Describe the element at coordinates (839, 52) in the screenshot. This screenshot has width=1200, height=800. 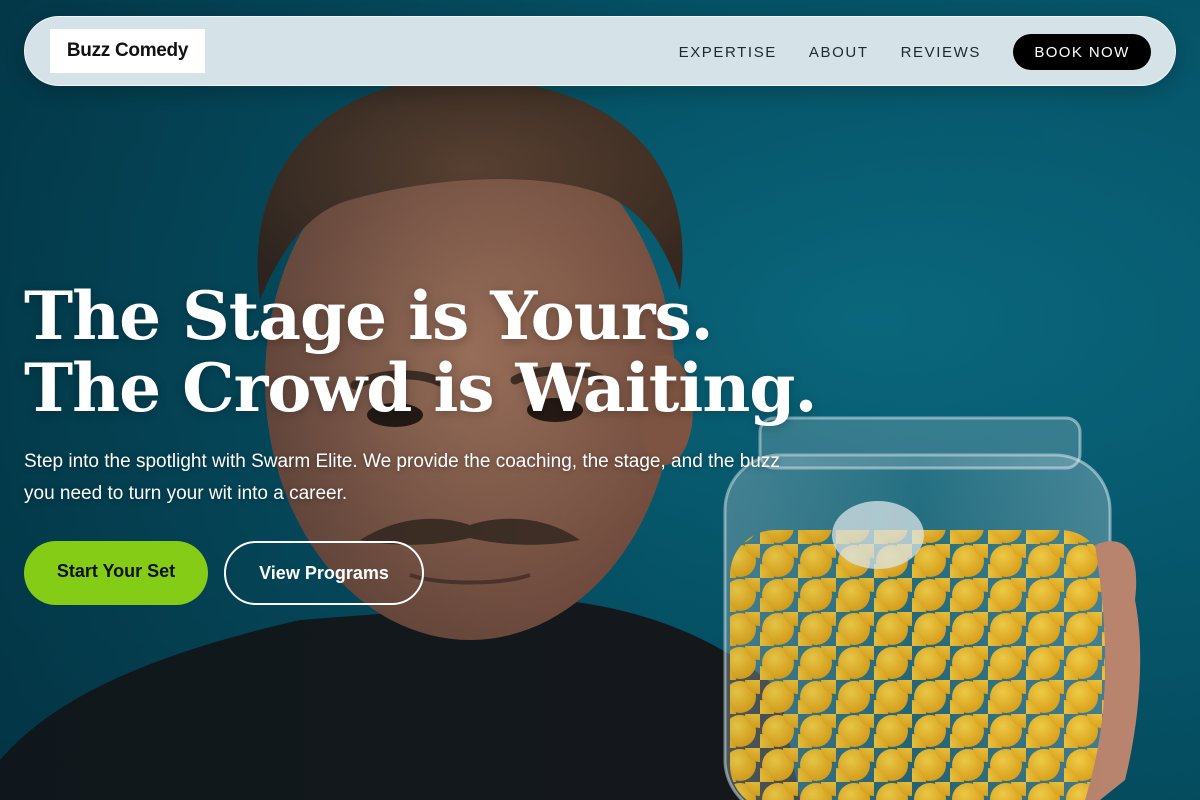
I see `nav-link-about: ABOUT` at that location.